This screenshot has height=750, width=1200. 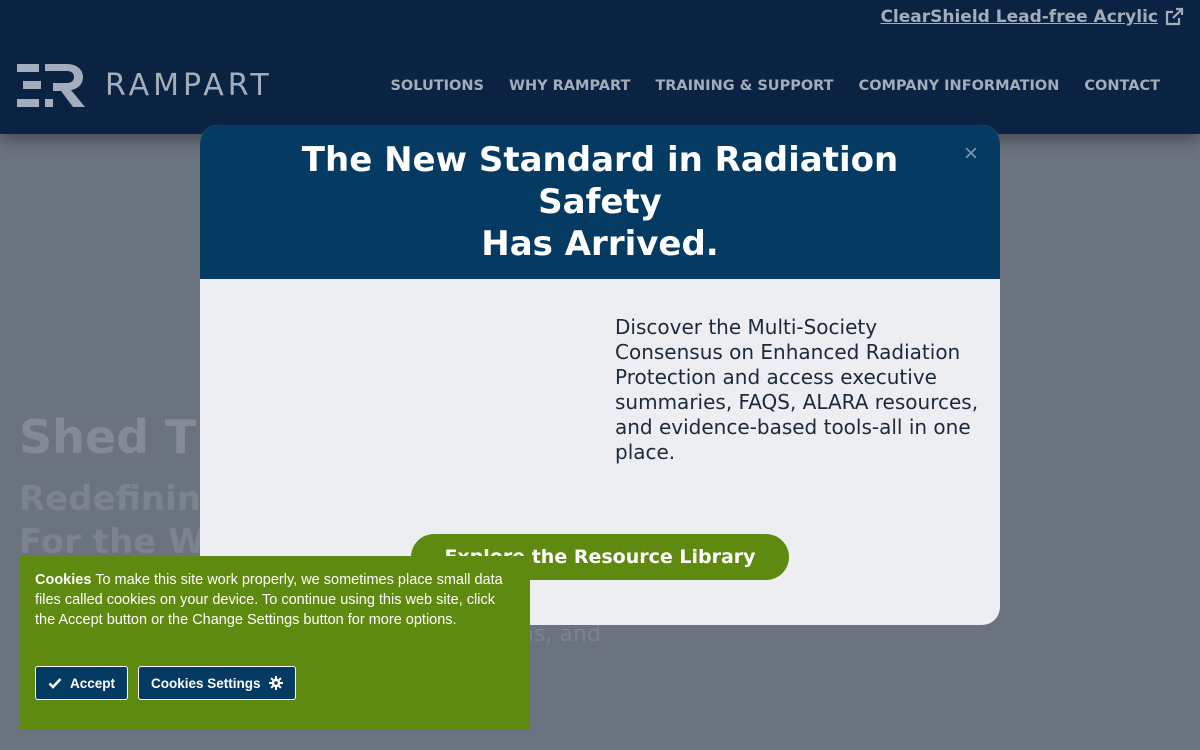 I want to click on check-icon, so click(x=55, y=683).